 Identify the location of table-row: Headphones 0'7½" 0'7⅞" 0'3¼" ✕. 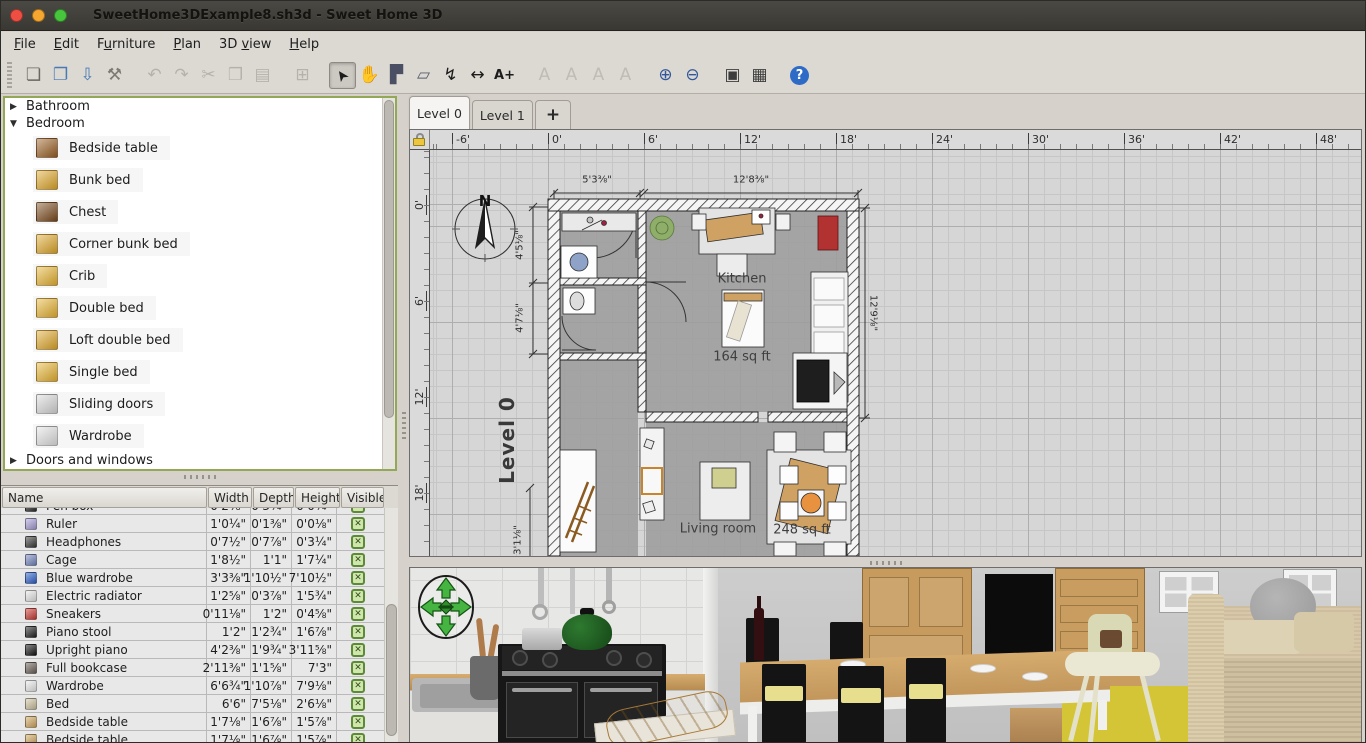
(192, 542).